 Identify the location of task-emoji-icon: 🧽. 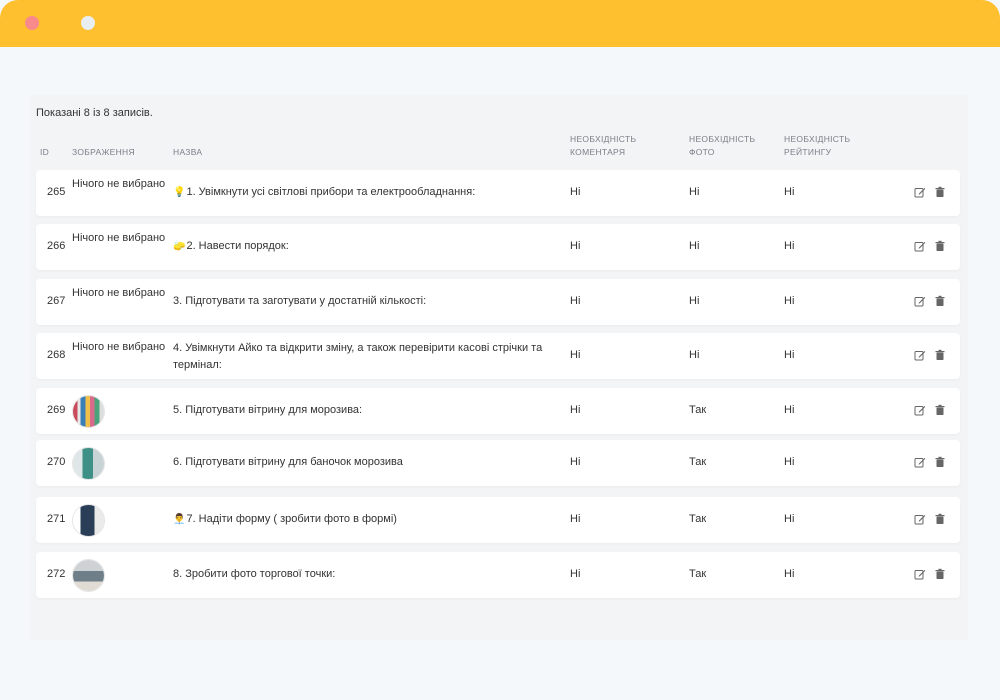
(179, 246).